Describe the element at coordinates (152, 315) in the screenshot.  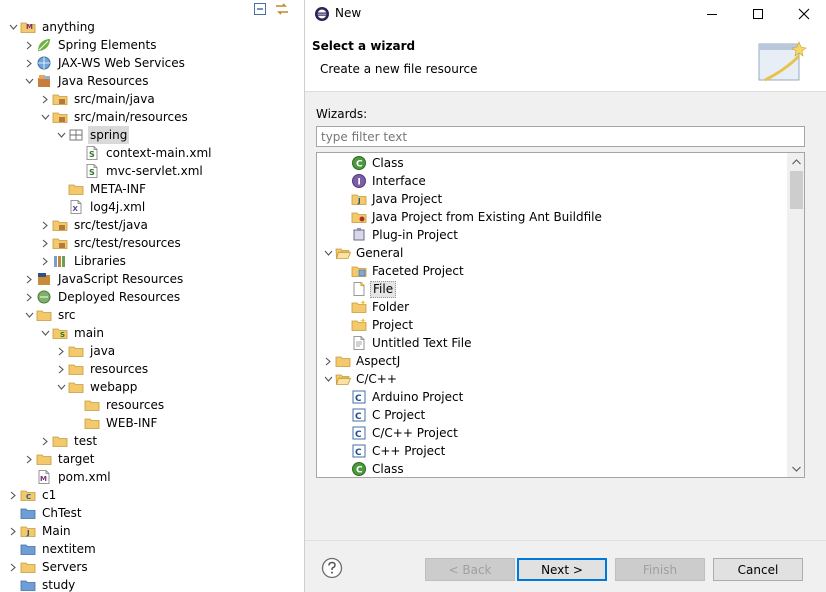
I see `tree-item: src` at that location.